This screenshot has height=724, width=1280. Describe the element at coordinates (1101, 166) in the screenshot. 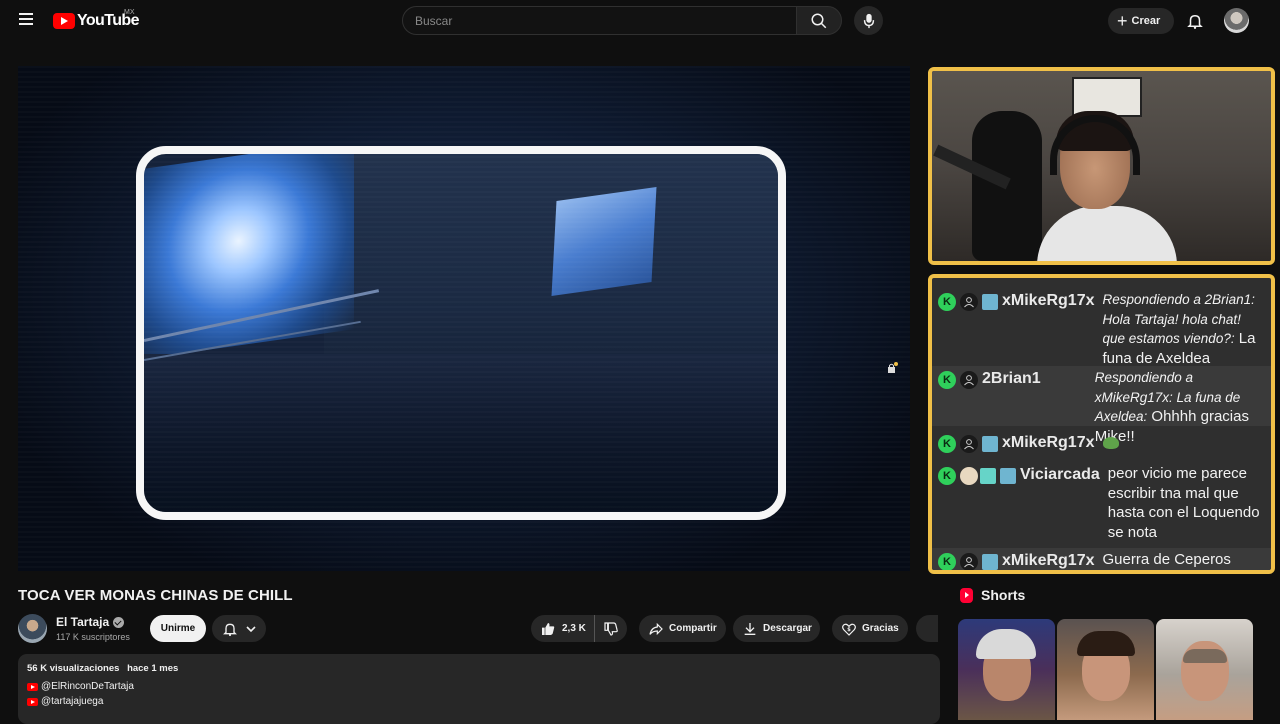

I see `webcam-overlay` at that location.